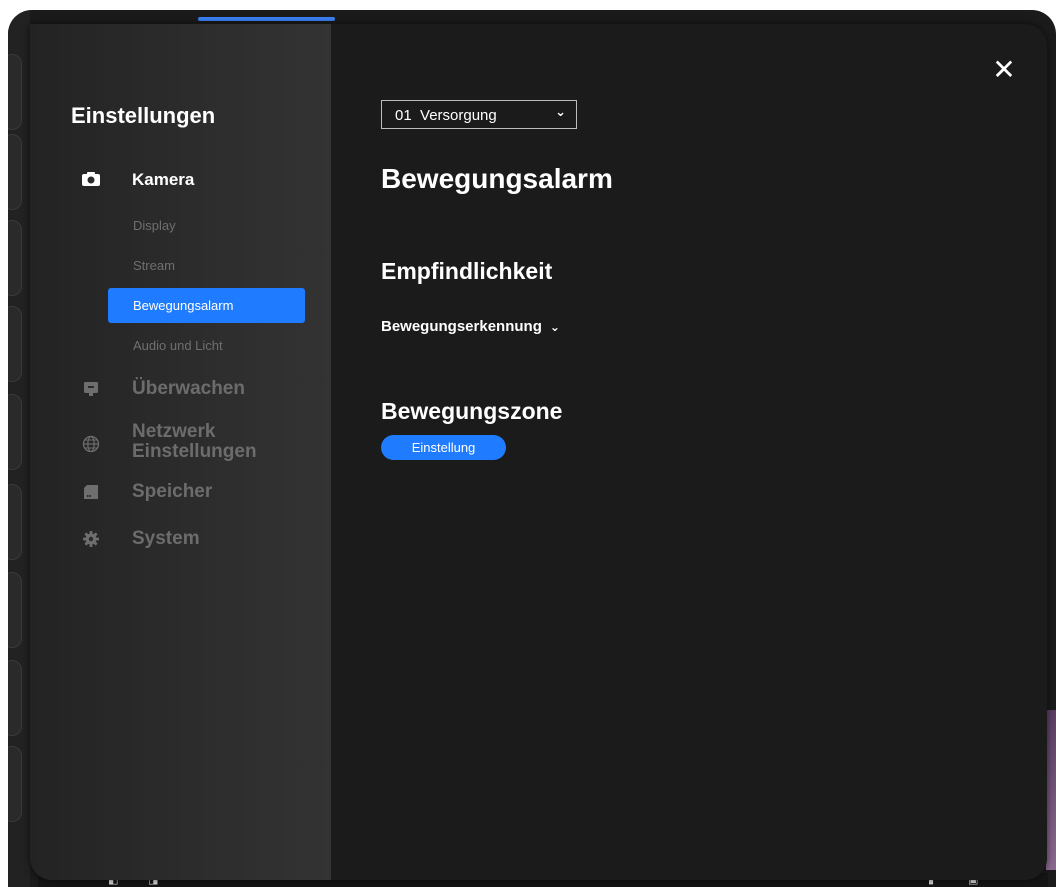 The width and height of the screenshot is (1056, 887). Describe the element at coordinates (163, 179) in the screenshot. I see `sidebar-item-label: Kamera` at that location.